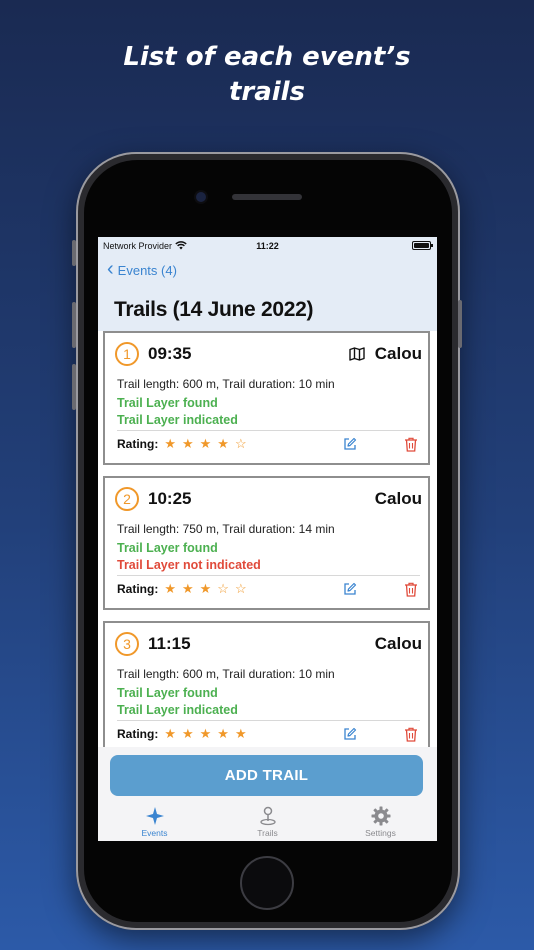 Image resolution: width=534 pixels, height=950 pixels. I want to click on tab-bar: Events Trails Settings, so click(267, 821).